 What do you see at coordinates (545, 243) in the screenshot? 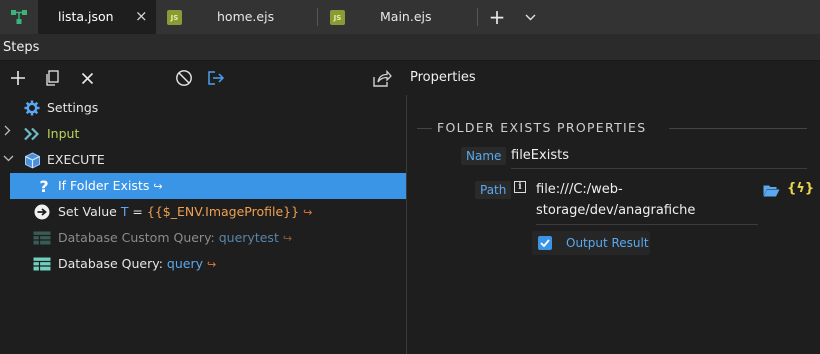
I see `output-result-checkbox` at bounding box center [545, 243].